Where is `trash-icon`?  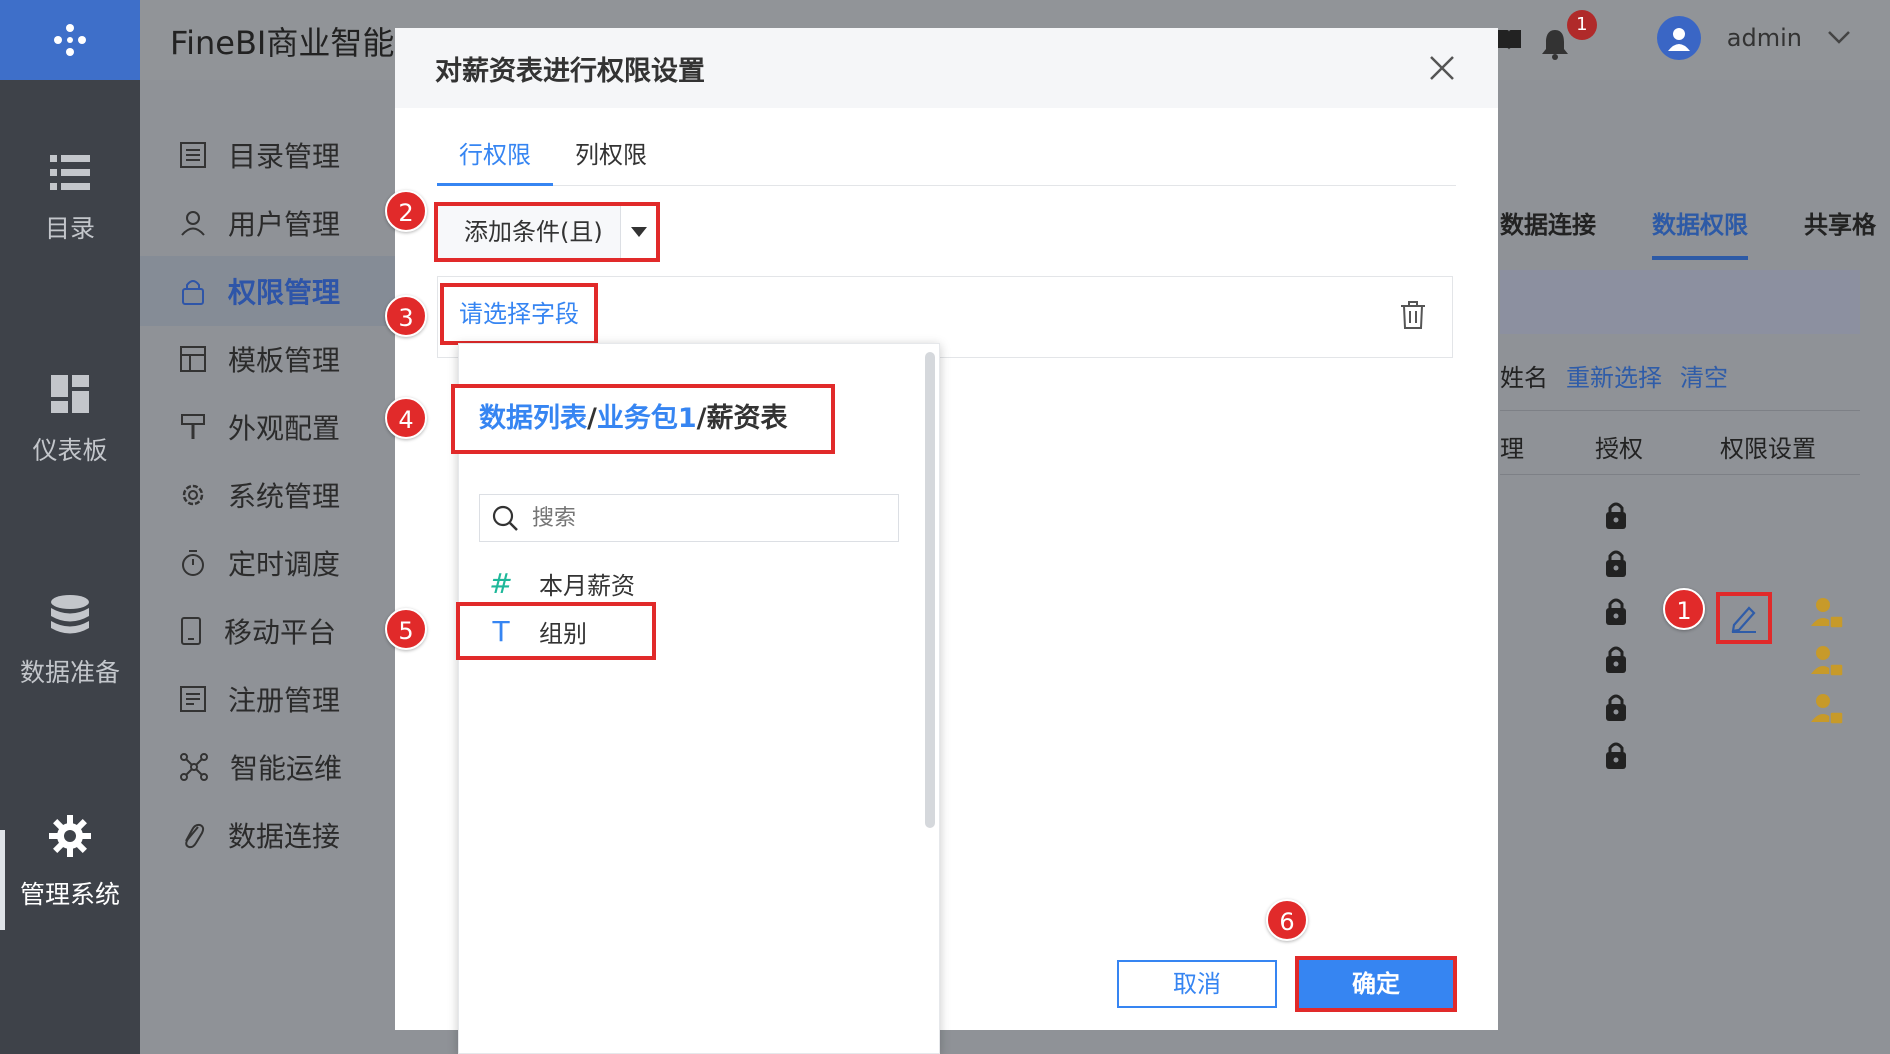
trash-icon is located at coordinates (1413, 315).